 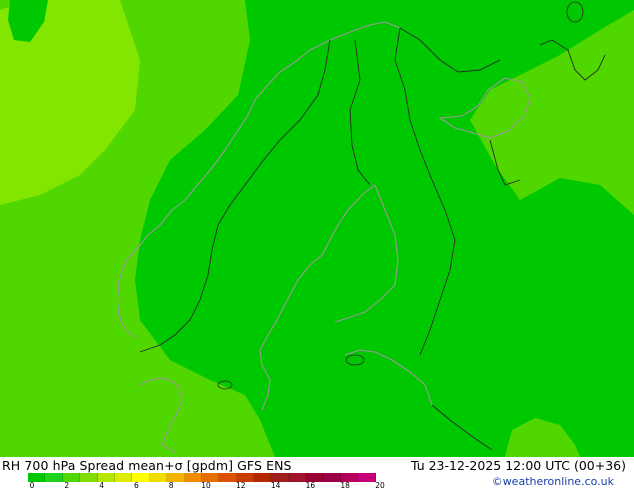 What do you see at coordinates (275, 485) in the screenshot?
I see `legend-tick-label: 14` at bounding box center [275, 485].